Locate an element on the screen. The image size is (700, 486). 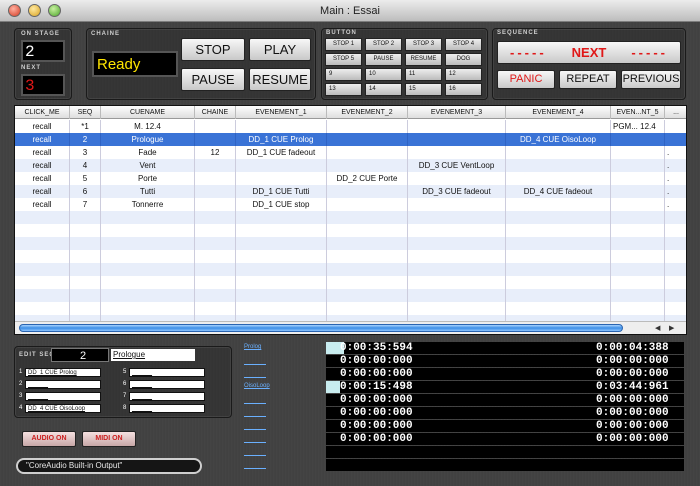
resume-button: RESUME is located at coordinates (280, 79).